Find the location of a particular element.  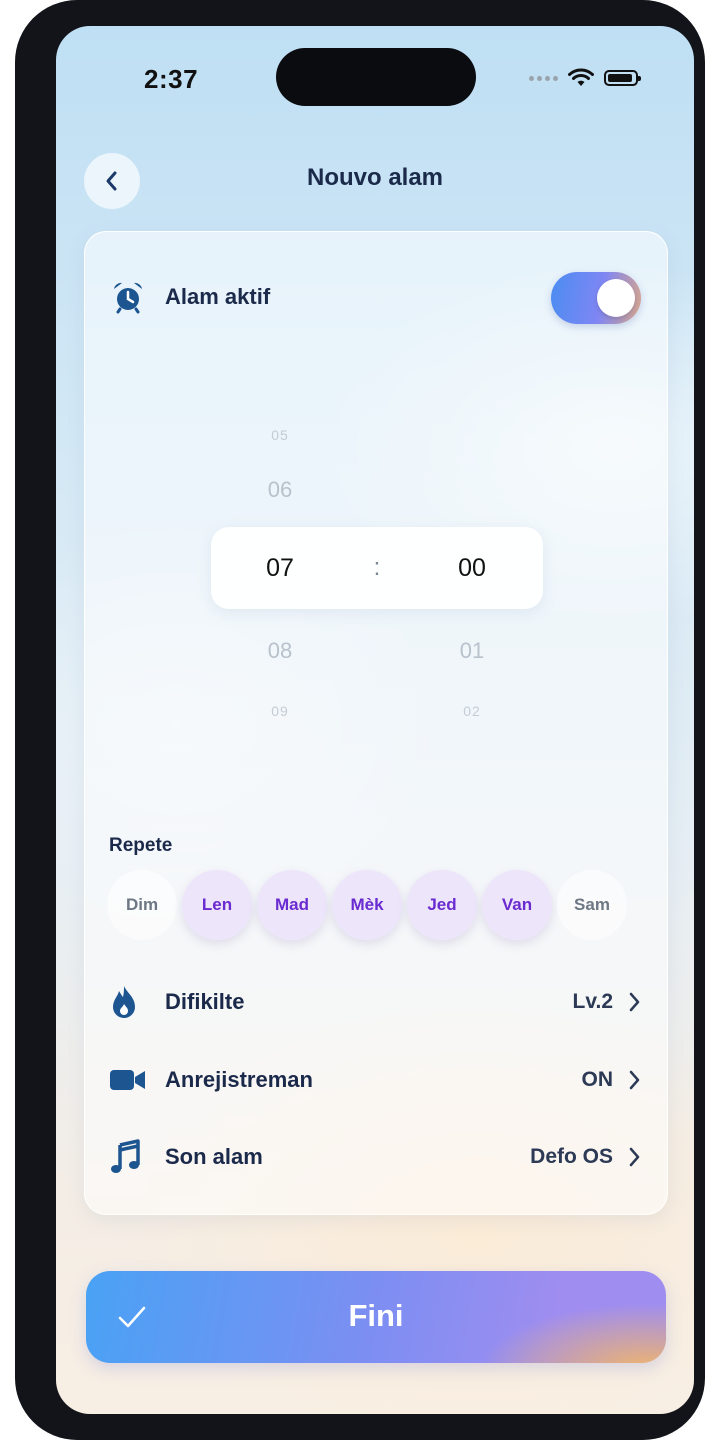

video-camera-icon is located at coordinates (129, 1080).